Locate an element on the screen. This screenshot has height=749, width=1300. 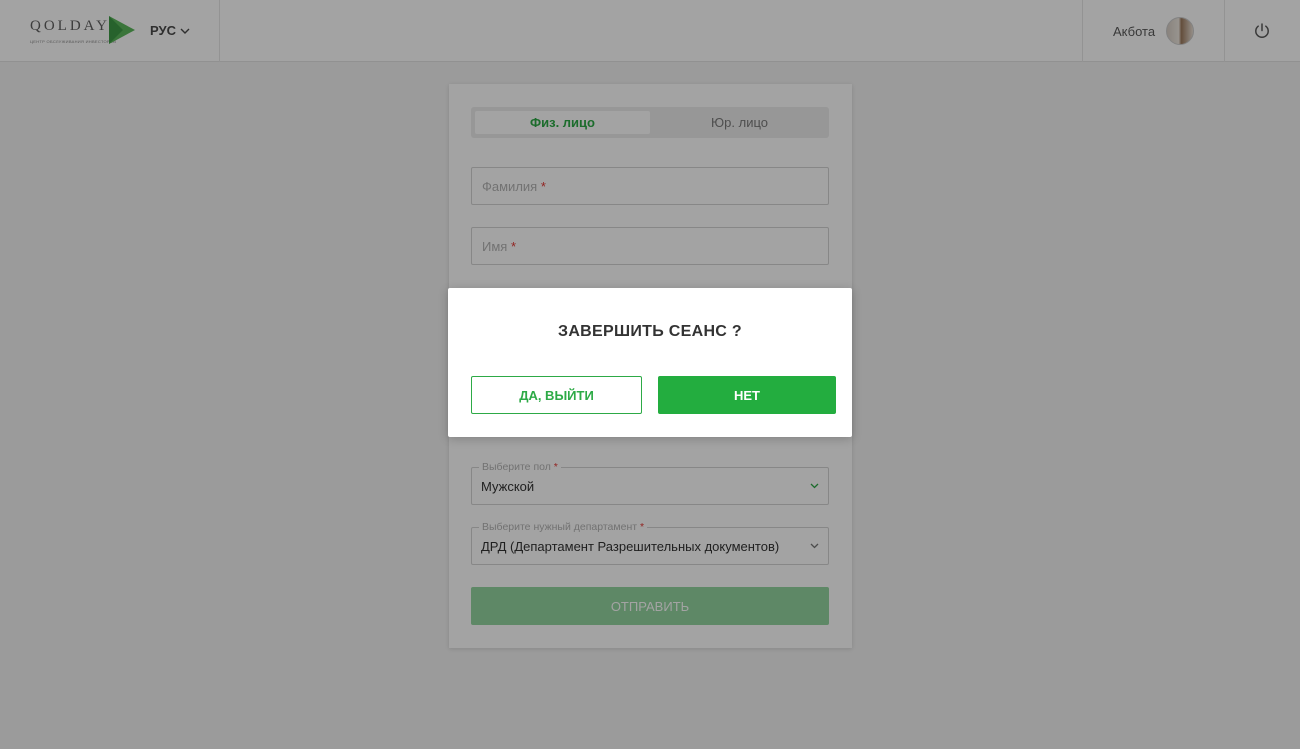
confirm-logout-button: ДА, ВЫЙТИ is located at coordinates (556, 395).